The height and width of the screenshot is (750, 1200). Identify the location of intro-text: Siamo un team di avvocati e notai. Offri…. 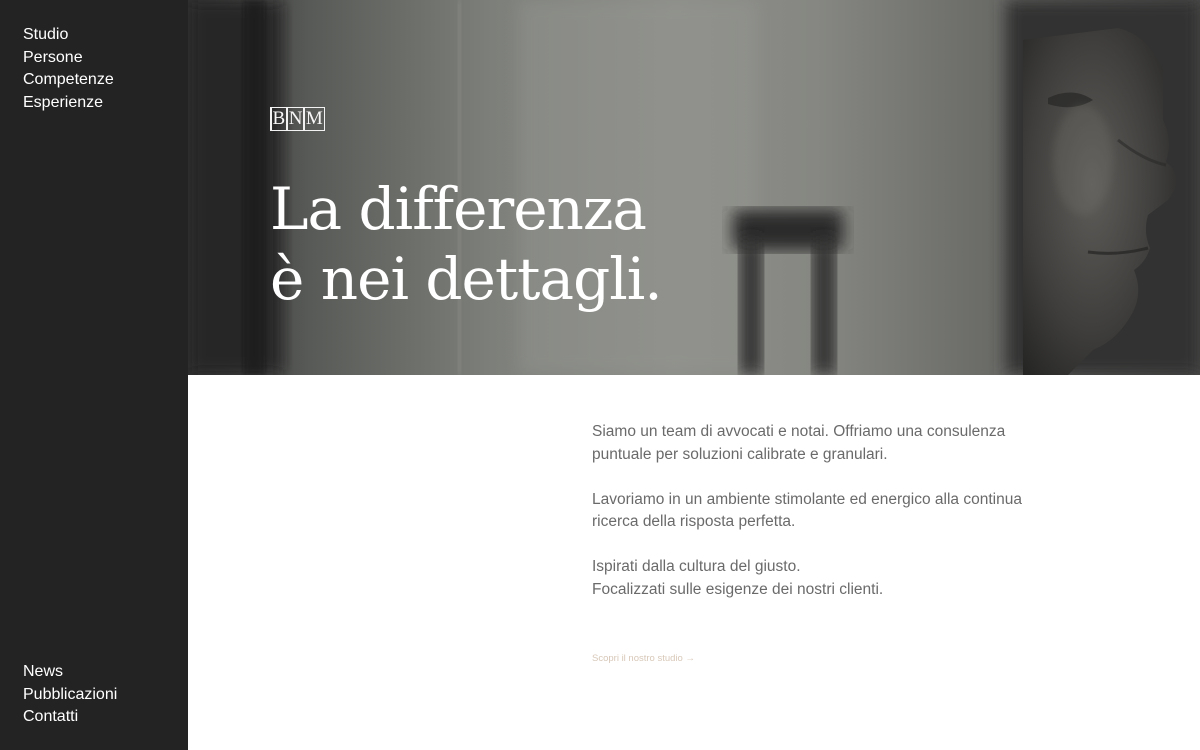
(832, 522).